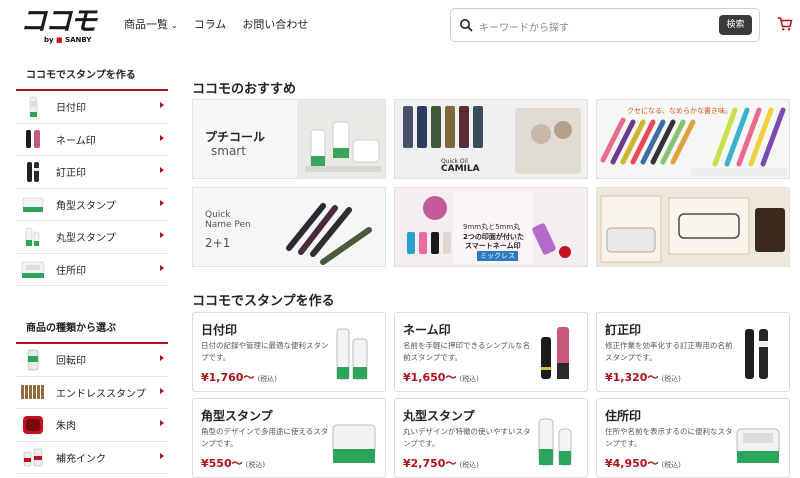  Describe the element at coordinates (71, 271) in the screenshot. I see `sidebar-item-label: 住所印` at that location.